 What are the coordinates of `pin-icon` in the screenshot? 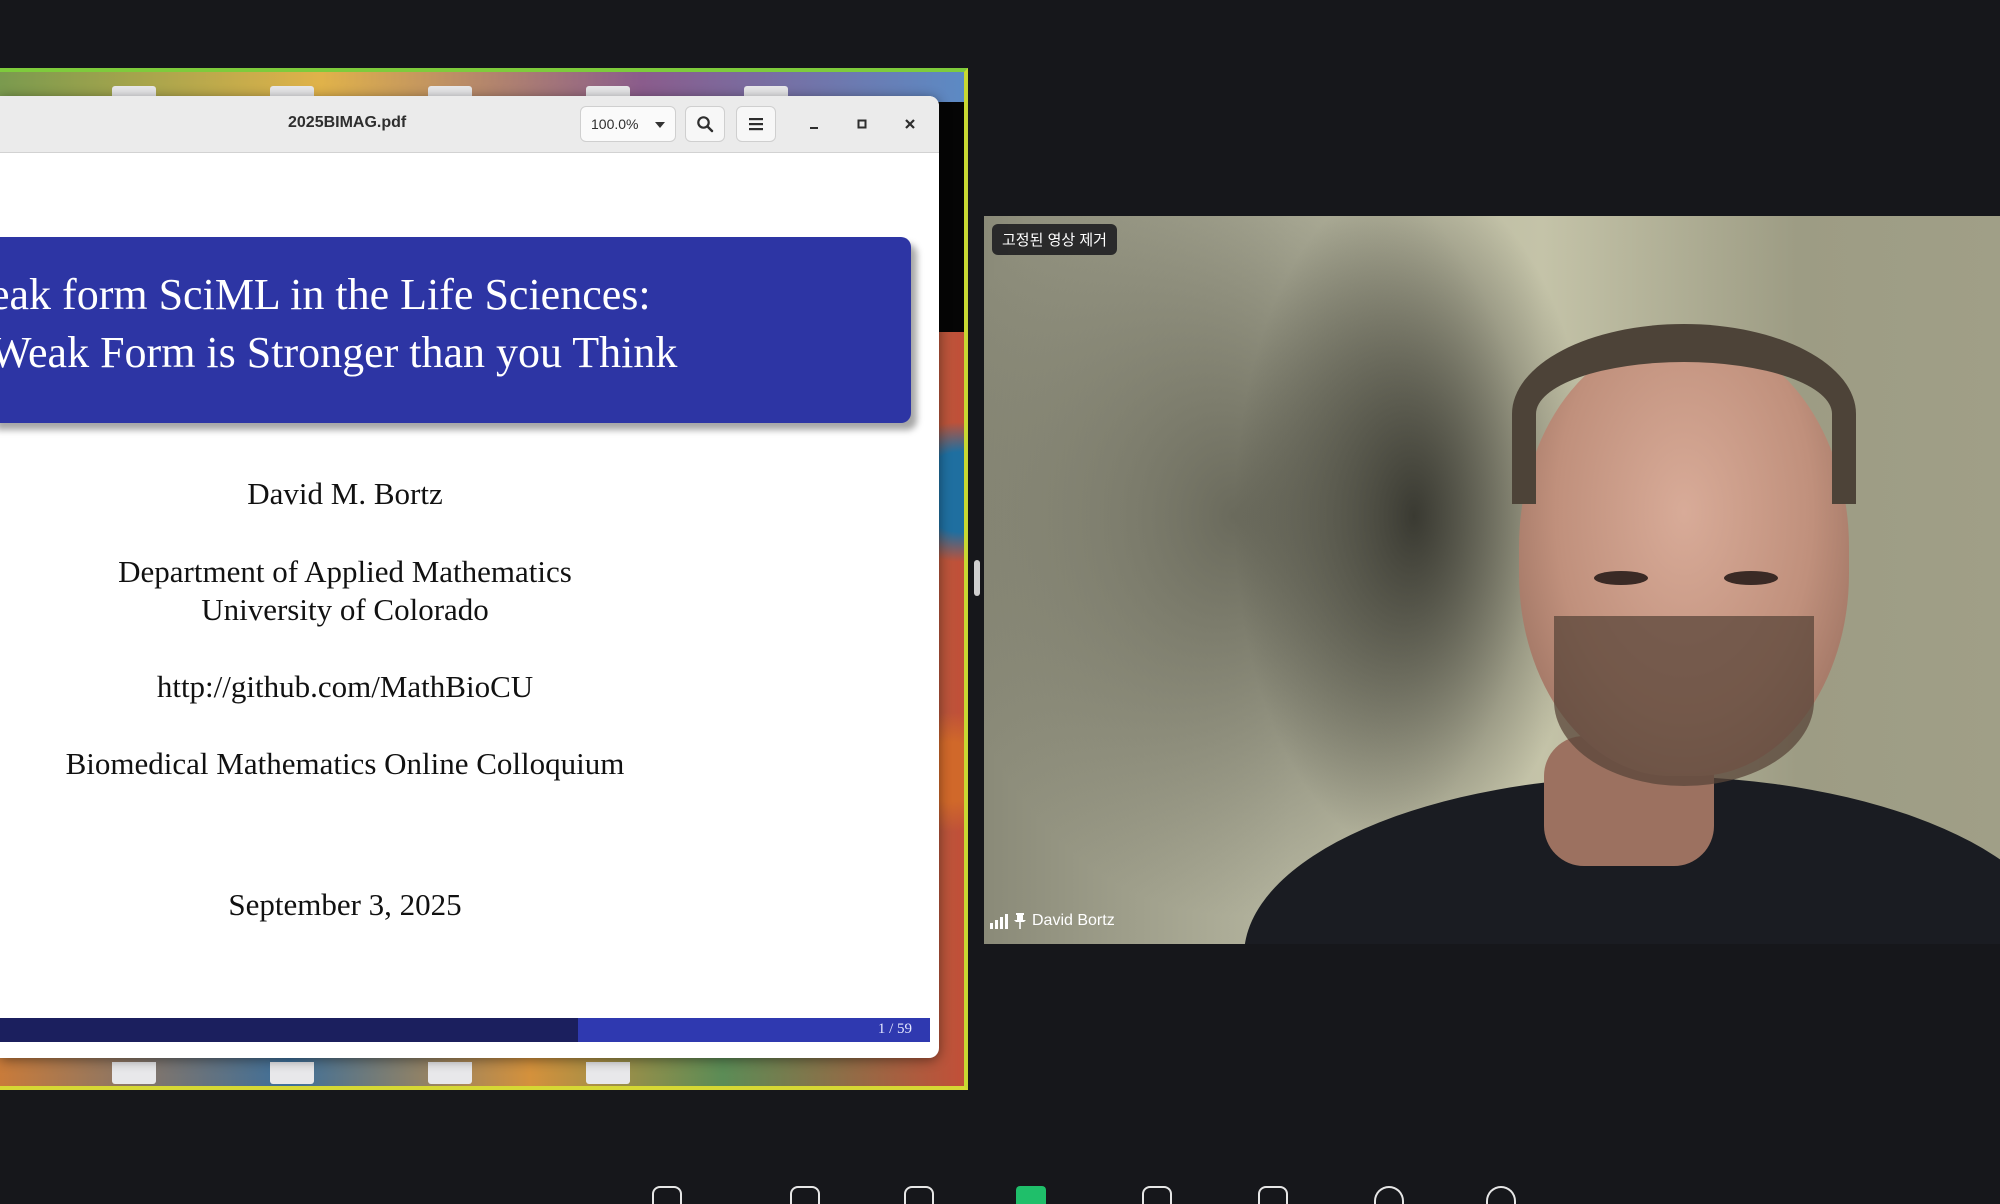 It's located at (1020, 921).